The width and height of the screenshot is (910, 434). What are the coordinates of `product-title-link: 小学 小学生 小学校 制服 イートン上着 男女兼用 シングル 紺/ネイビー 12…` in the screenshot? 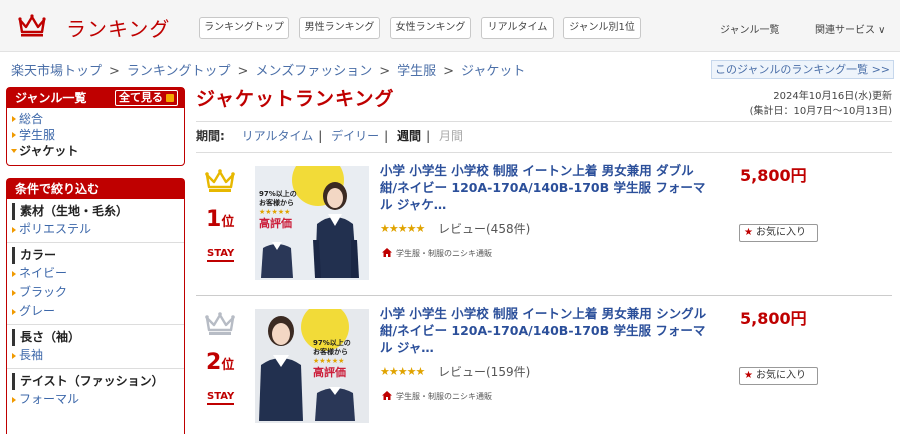 It's located at (545, 330).